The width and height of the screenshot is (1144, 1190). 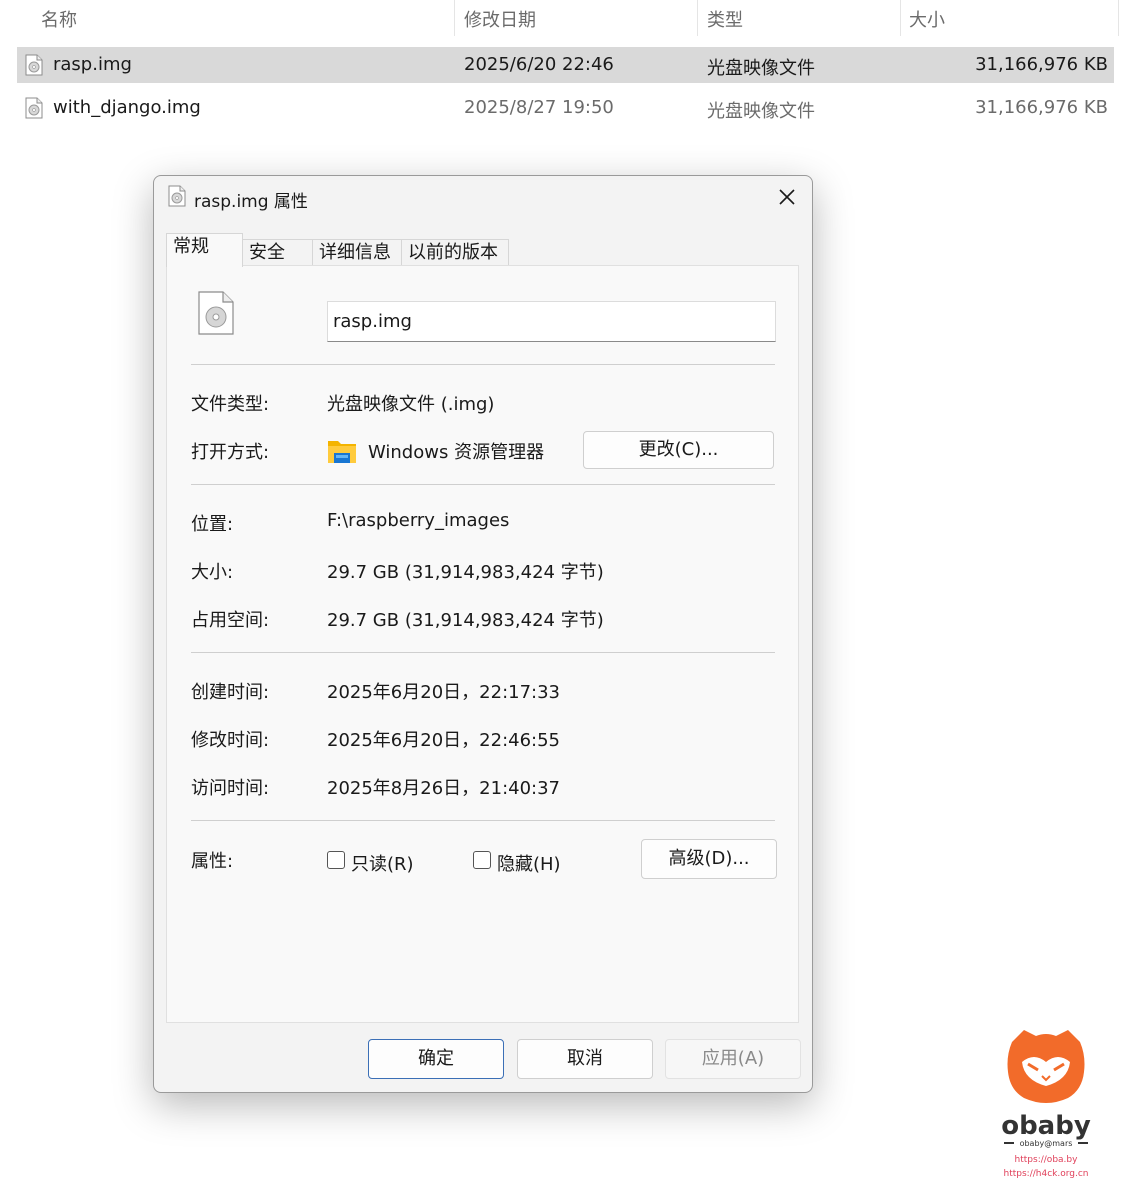 I want to click on size-value: 29.7 GB (31,914,983,424 字节), so click(x=465, y=572).